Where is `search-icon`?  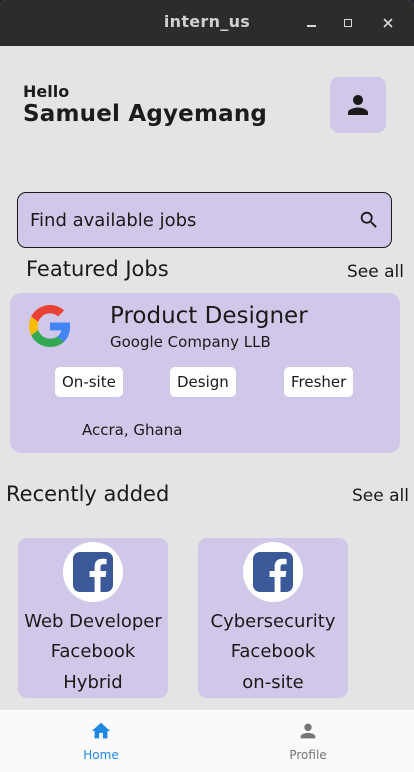
search-icon is located at coordinates (369, 220).